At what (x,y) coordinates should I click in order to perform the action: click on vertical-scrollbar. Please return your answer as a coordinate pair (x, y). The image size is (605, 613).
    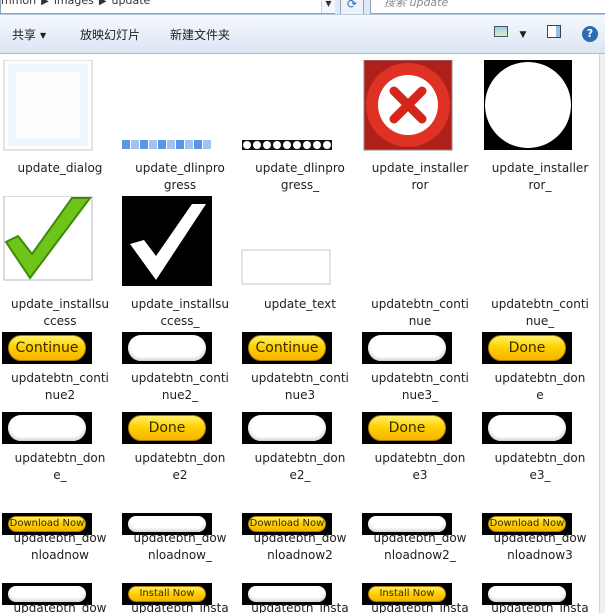
    Looking at the image, I should click on (602, 333).